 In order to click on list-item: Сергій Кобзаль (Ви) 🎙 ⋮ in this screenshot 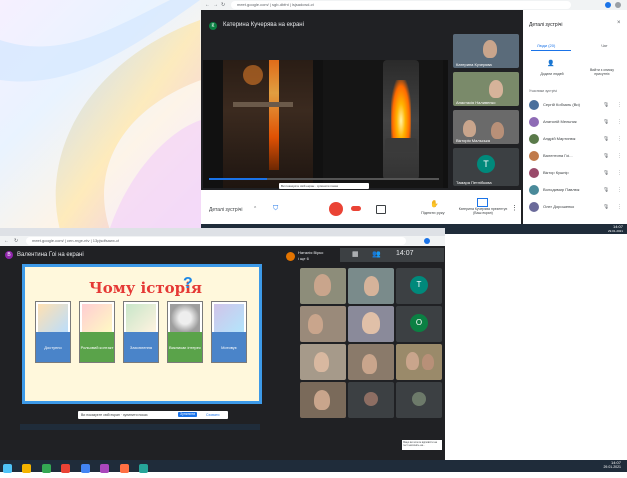, I will do `click(575, 105)`.